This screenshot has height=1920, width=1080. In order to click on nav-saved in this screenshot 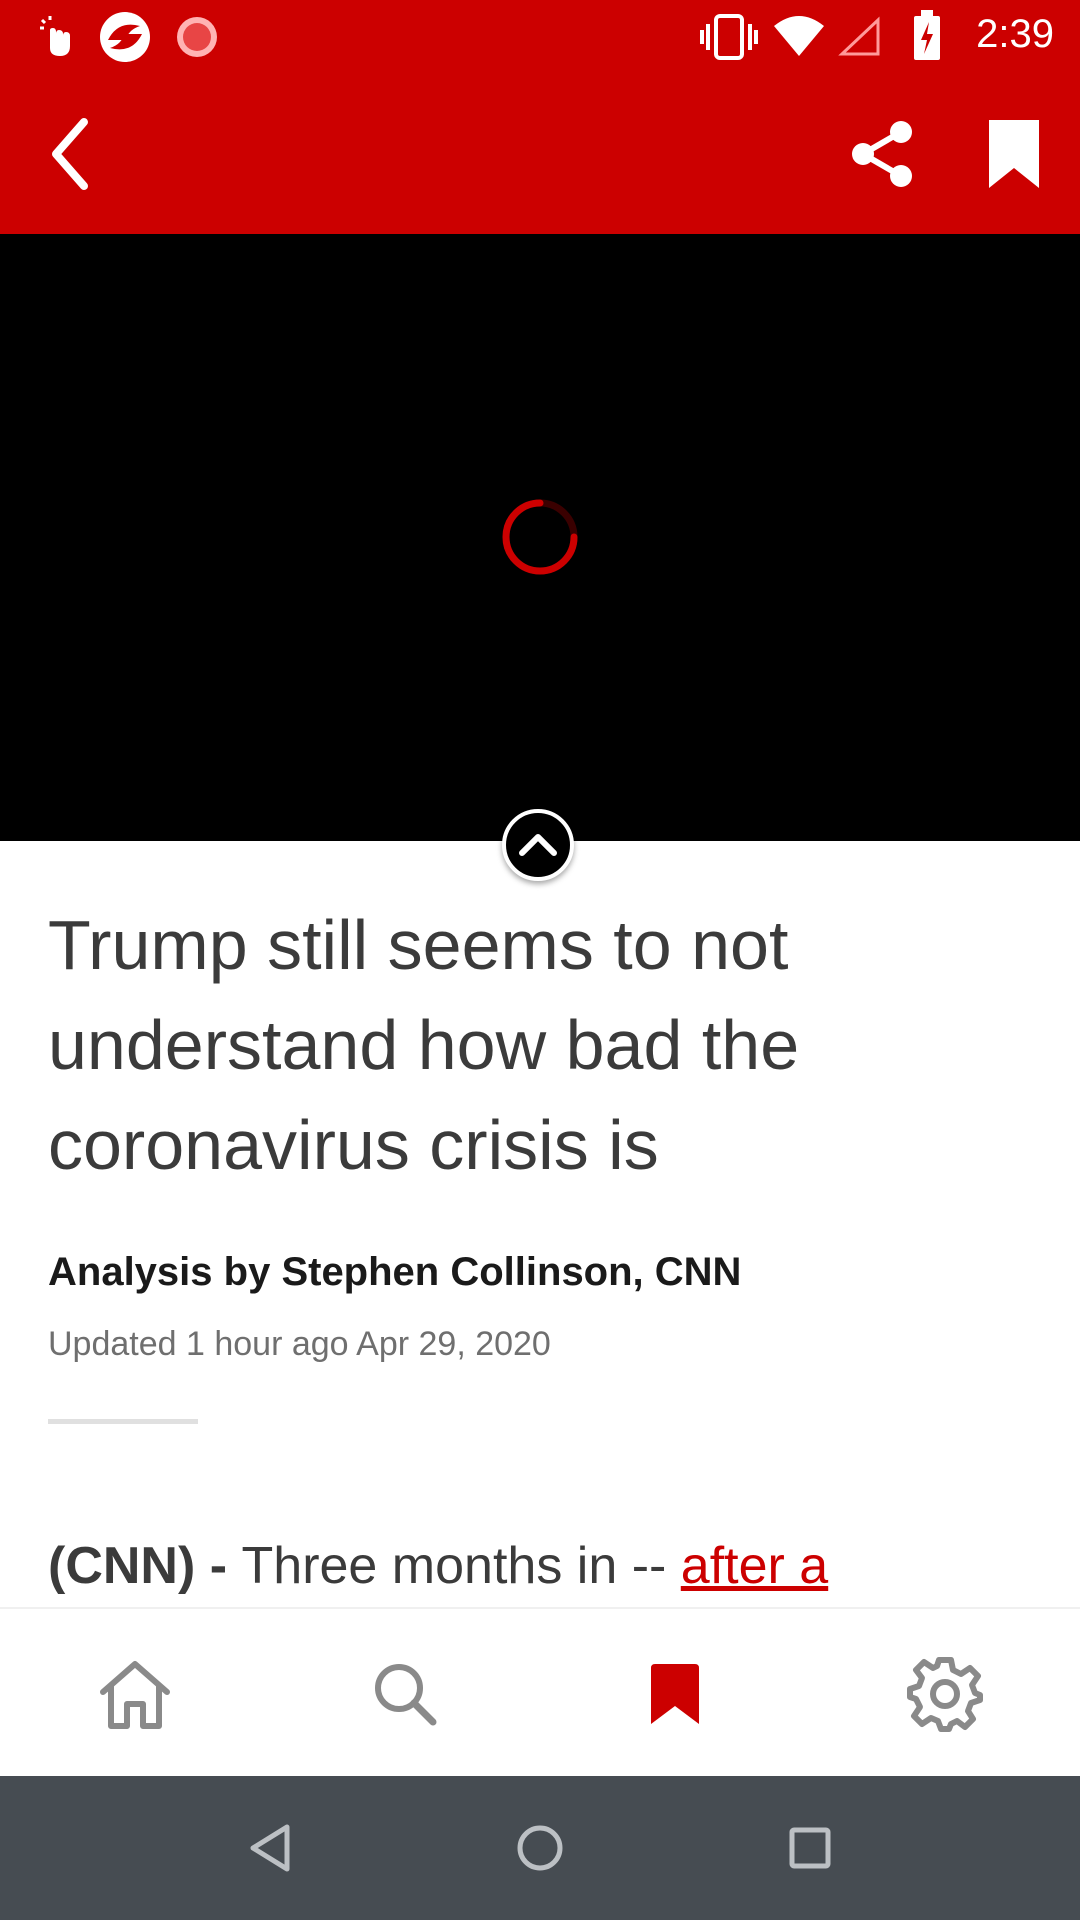, I will do `click(675, 1693)`.